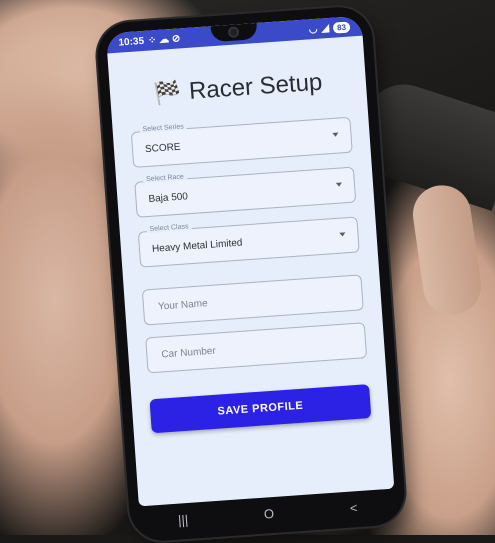  I want to click on camera-icon, so click(233, 32).